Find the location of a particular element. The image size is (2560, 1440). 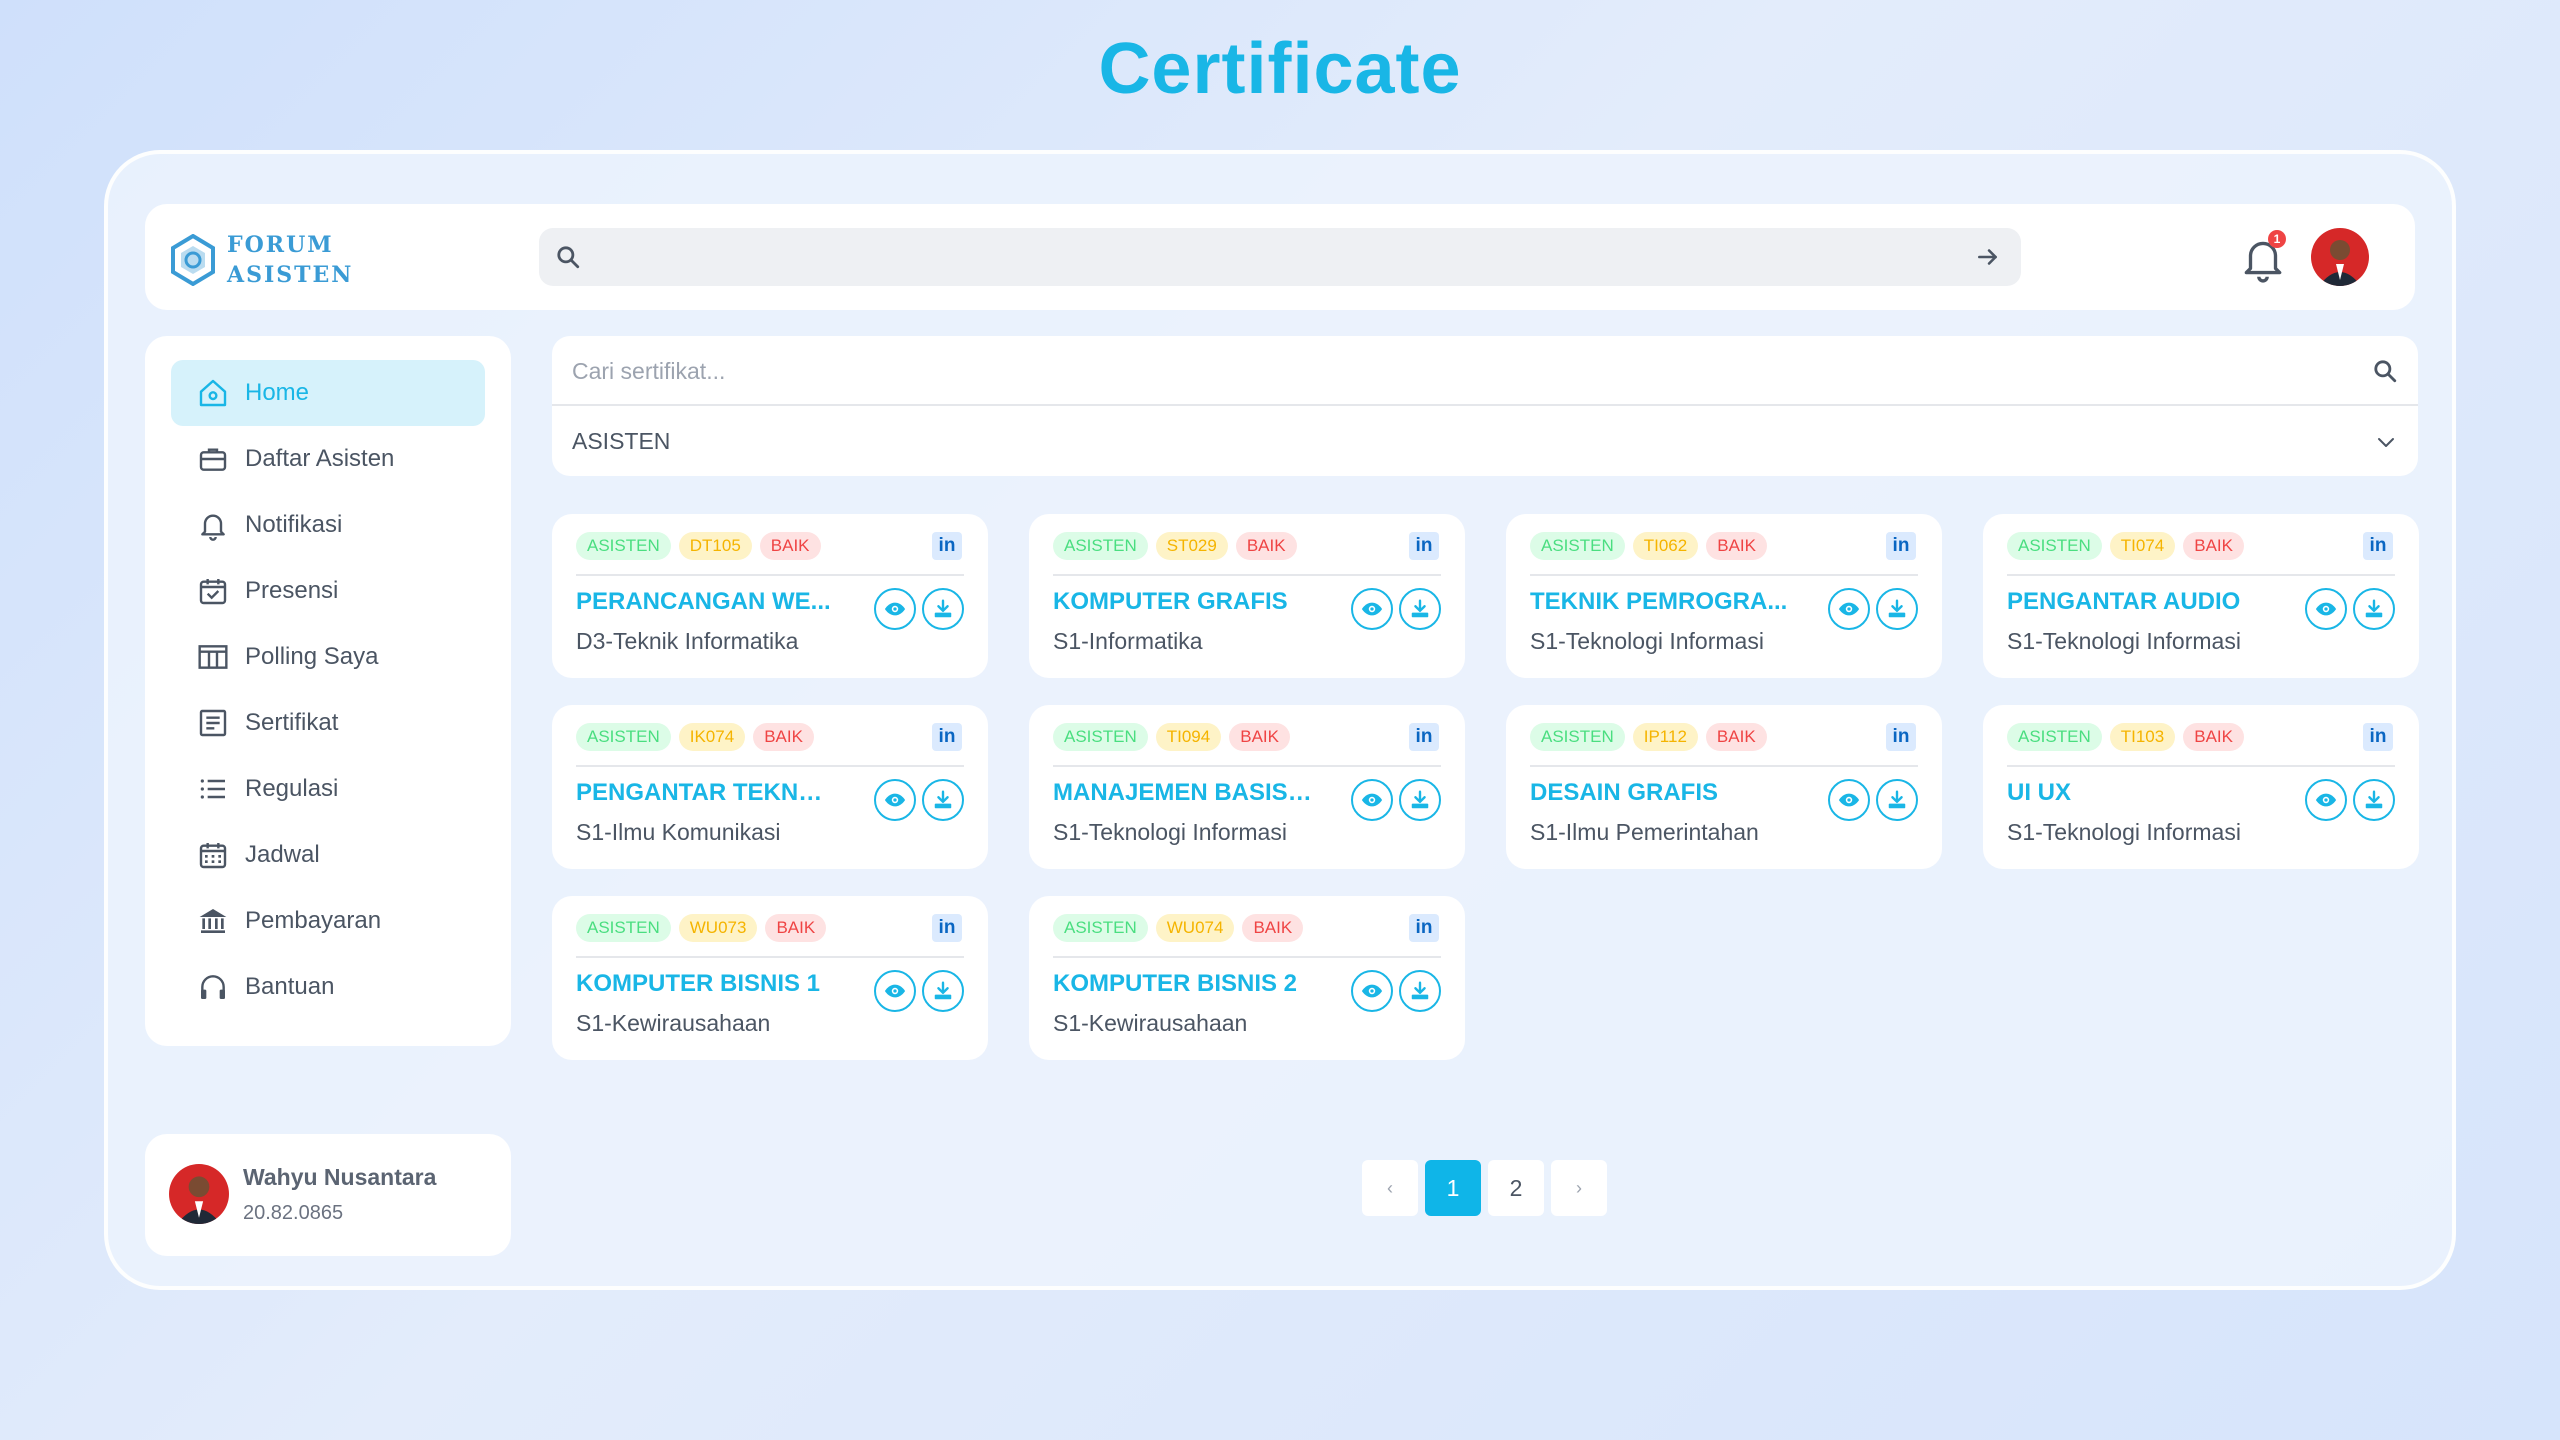

briefcase-icon is located at coordinates (213, 459).